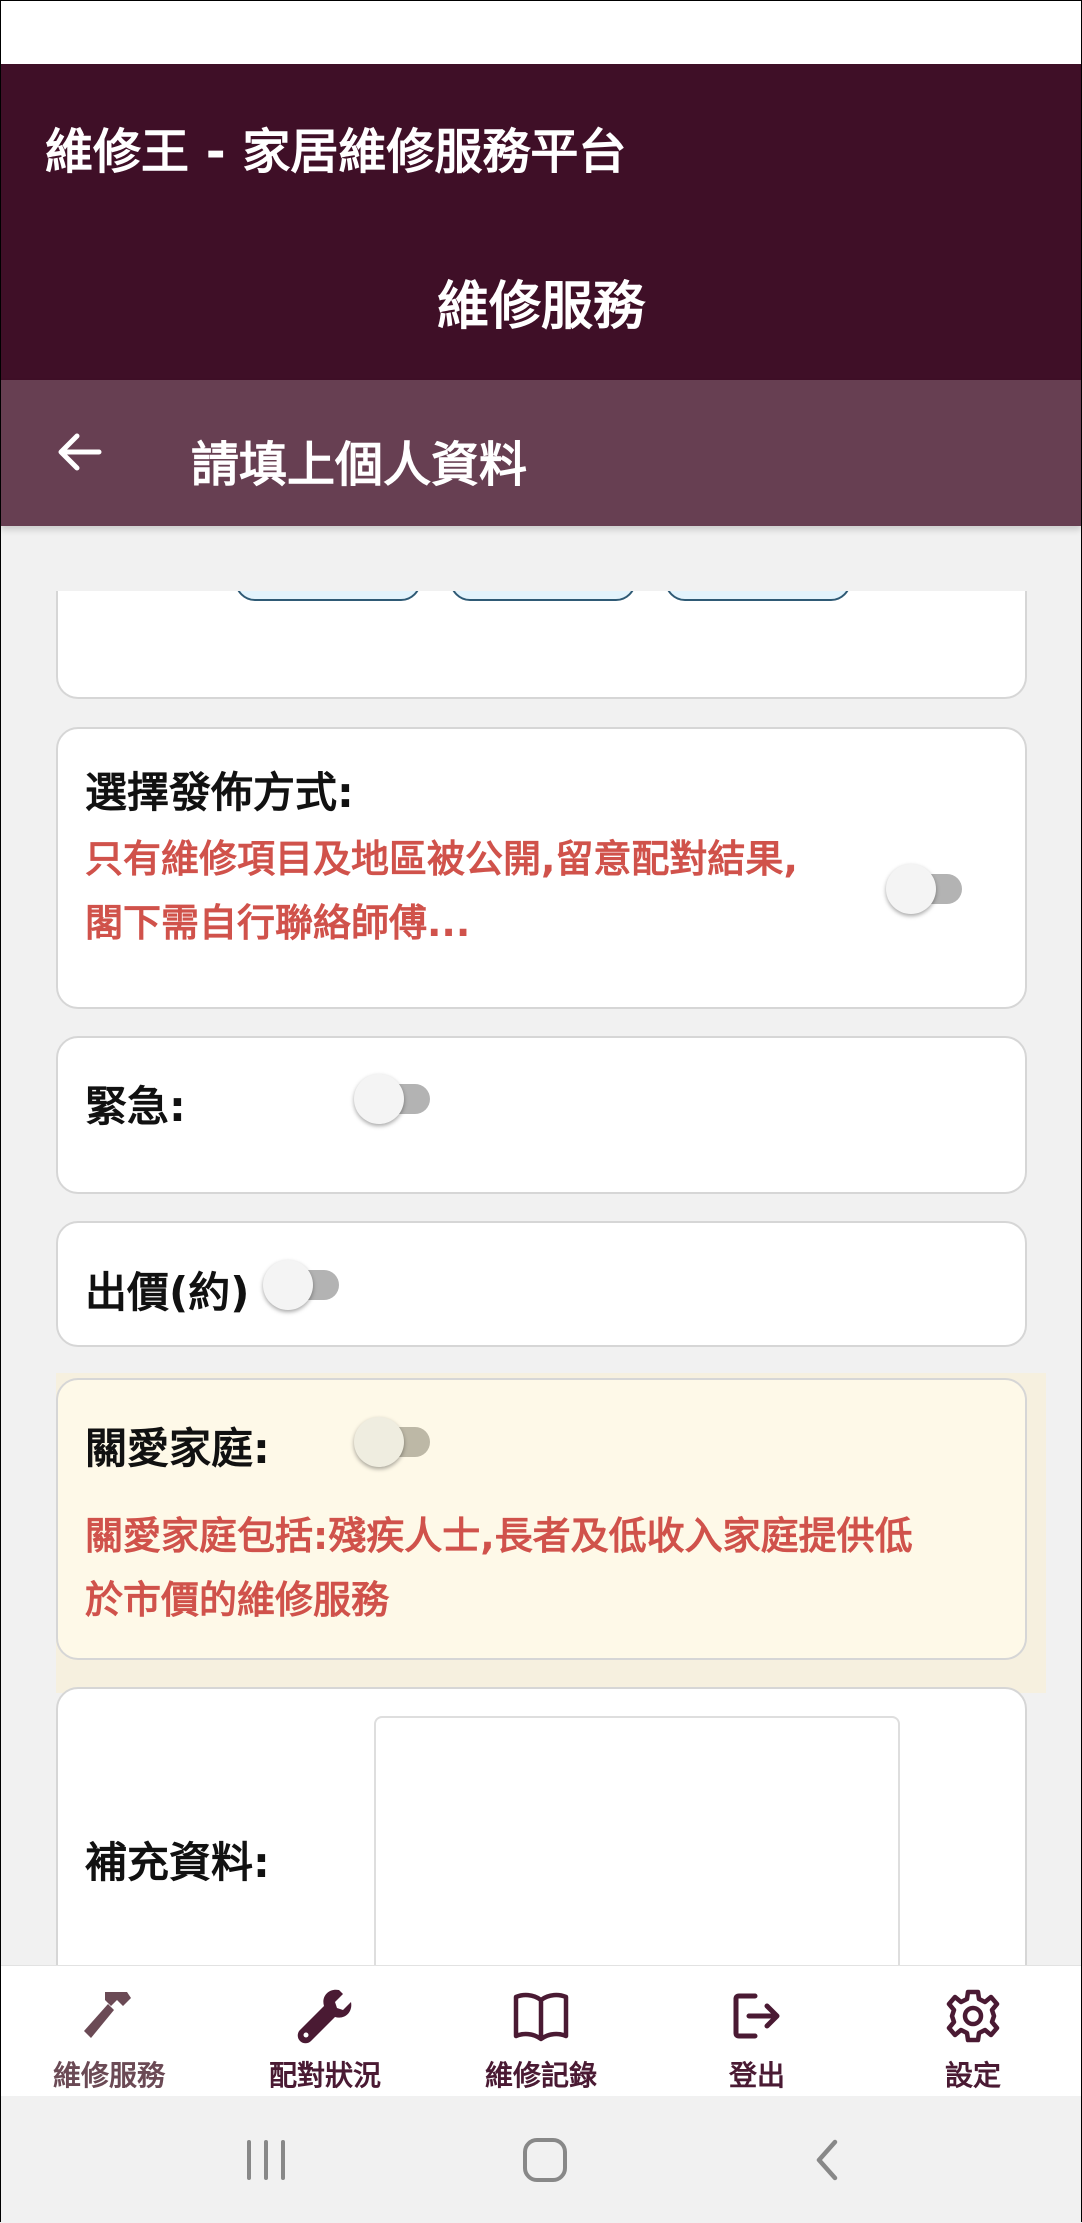  What do you see at coordinates (177, 1862) in the screenshot?
I see `supplementary-label: 補充資料:` at bounding box center [177, 1862].